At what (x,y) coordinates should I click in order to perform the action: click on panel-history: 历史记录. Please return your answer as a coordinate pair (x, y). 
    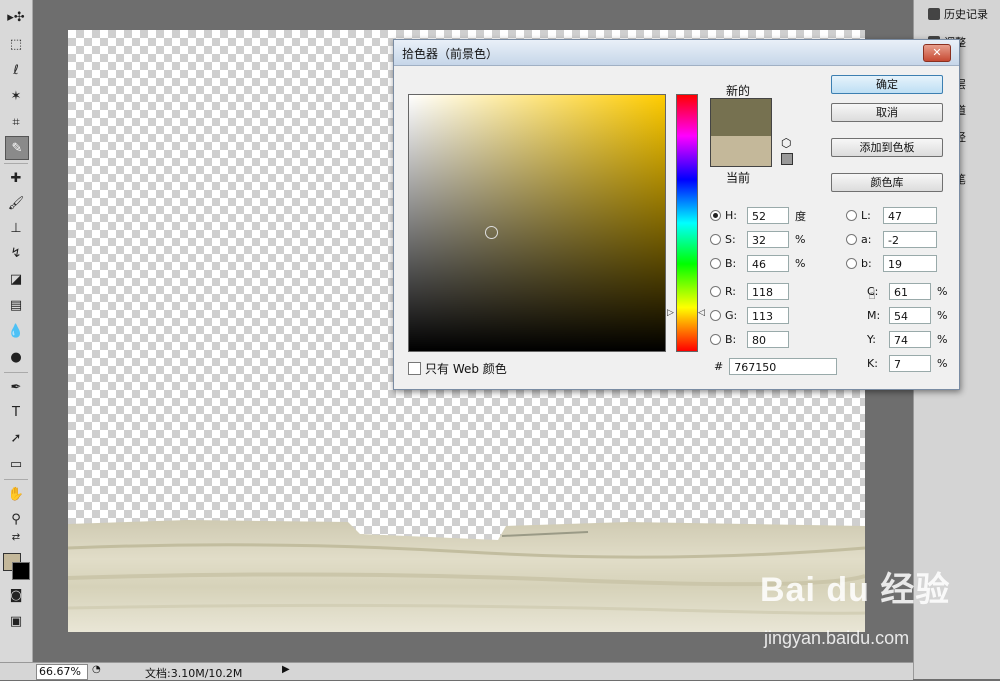
    Looking at the image, I should click on (957, 14).